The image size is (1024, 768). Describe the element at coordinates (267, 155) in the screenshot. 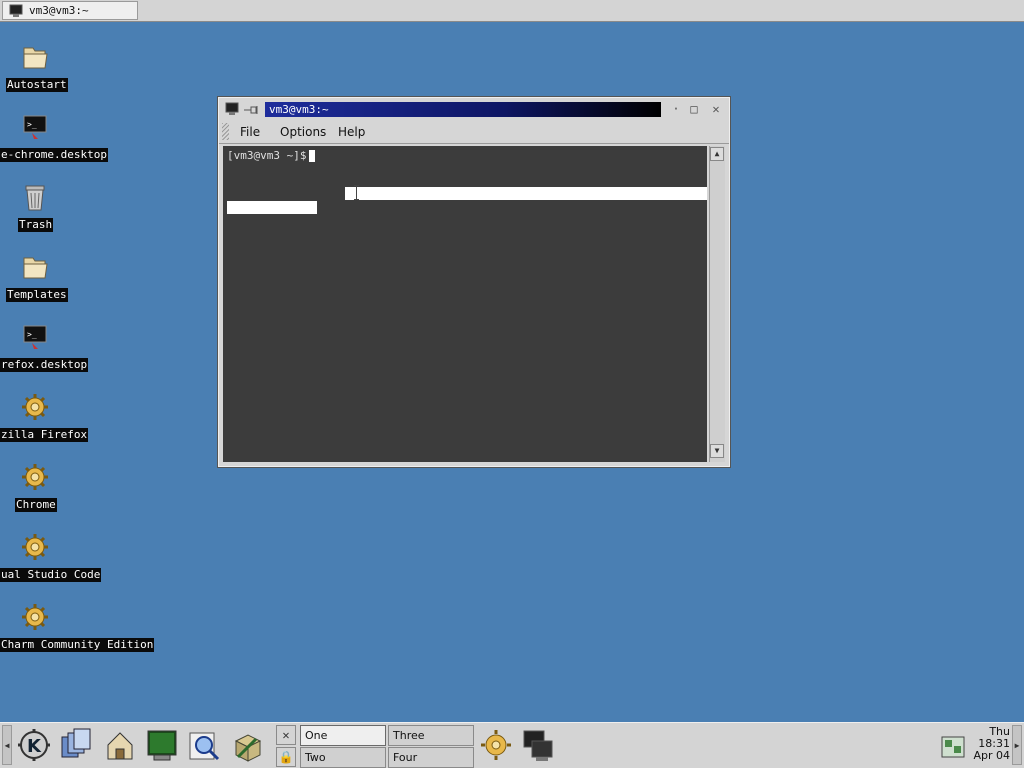

I see `shell-prompt: [vm3@vm3 ~]$` at that location.